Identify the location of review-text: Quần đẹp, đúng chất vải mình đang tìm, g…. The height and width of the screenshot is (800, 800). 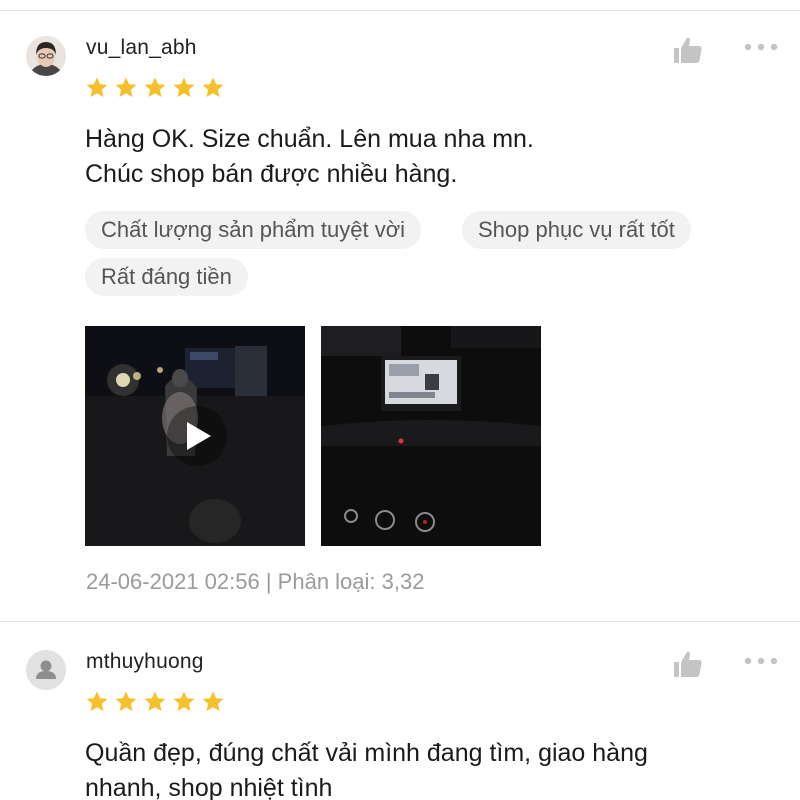
(366, 769).